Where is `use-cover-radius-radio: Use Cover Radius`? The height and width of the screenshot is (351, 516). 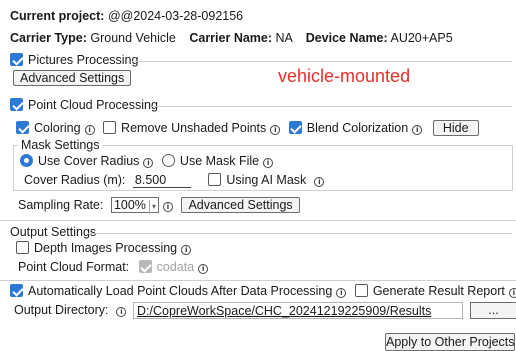 use-cover-radius-radio: Use Cover Radius is located at coordinates (79, 161).